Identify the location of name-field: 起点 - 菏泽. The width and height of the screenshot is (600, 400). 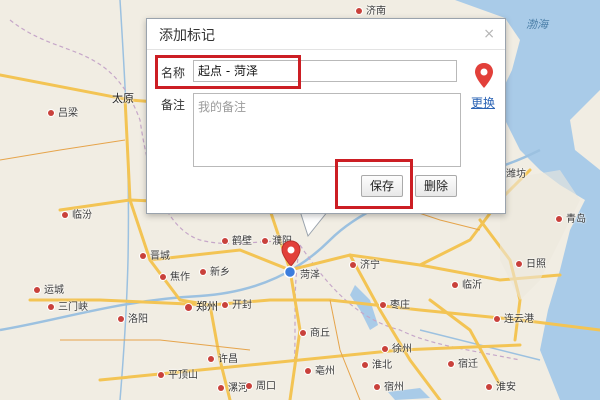
(325, 71).